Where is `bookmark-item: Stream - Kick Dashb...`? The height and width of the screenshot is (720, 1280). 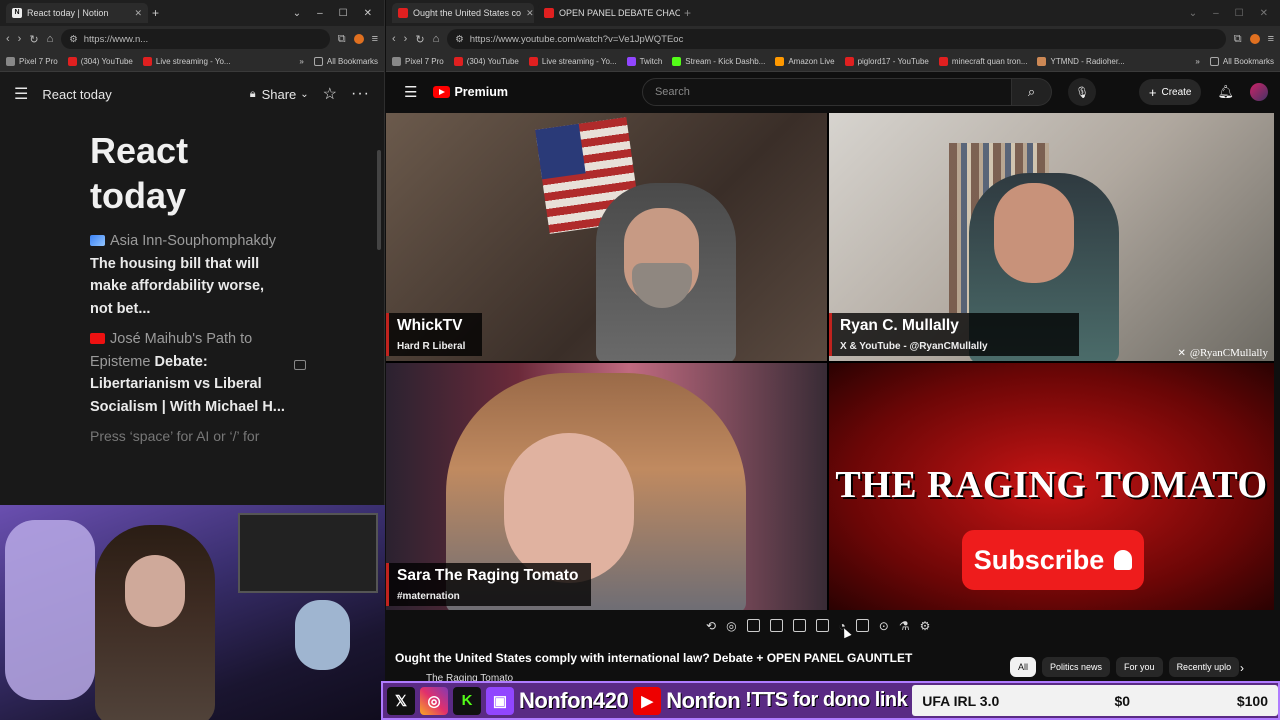 bookmark-item: Stream - Kick Dashb... is located at coordinates (718, 61).